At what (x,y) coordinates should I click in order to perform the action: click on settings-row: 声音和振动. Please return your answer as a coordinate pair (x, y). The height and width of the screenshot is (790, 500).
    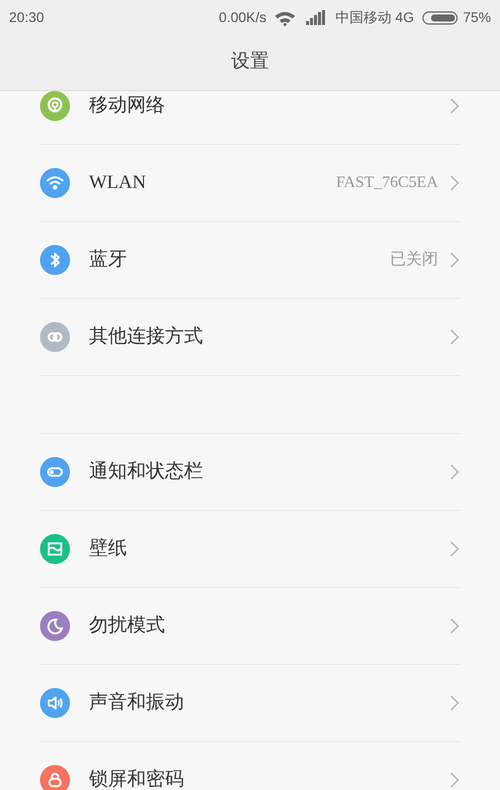
    Looking at the image, I should click on (250, 703).